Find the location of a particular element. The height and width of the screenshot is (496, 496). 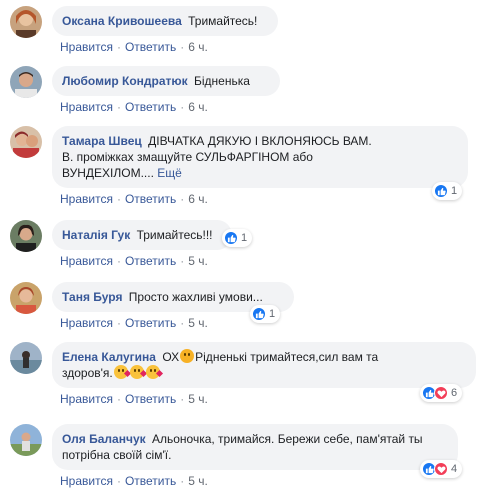

comment-text: потрібна своїй сім'ї. is located at coordinates (117, 455).